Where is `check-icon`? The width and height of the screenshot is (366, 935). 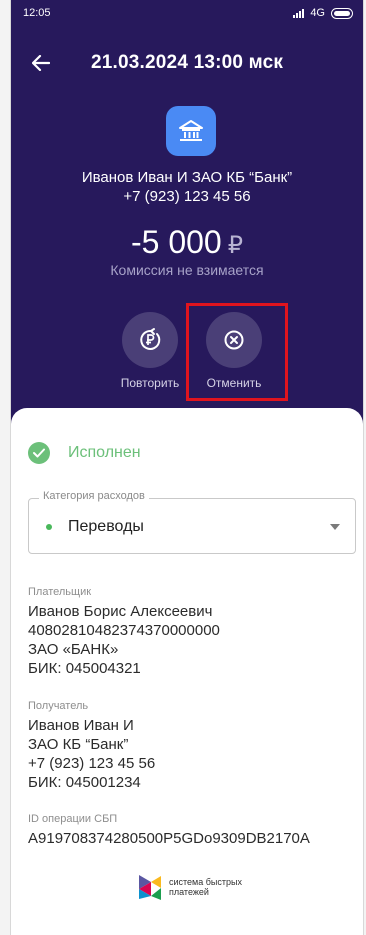 check-icon is located at coordinates (39, 453).